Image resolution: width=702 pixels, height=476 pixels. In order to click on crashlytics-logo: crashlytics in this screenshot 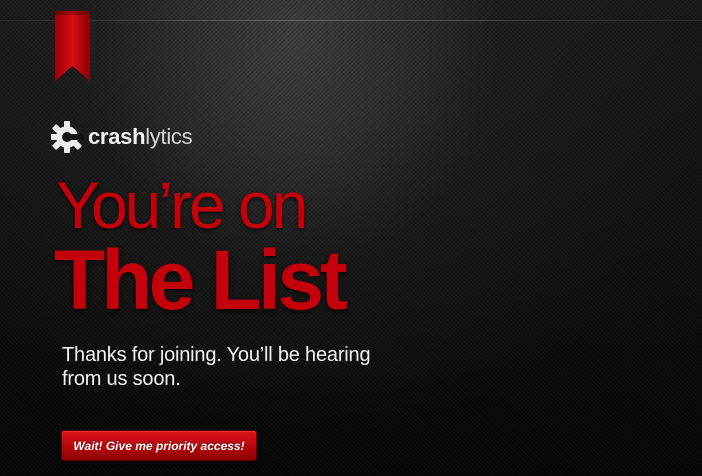, I will do `click(121, 137)`.